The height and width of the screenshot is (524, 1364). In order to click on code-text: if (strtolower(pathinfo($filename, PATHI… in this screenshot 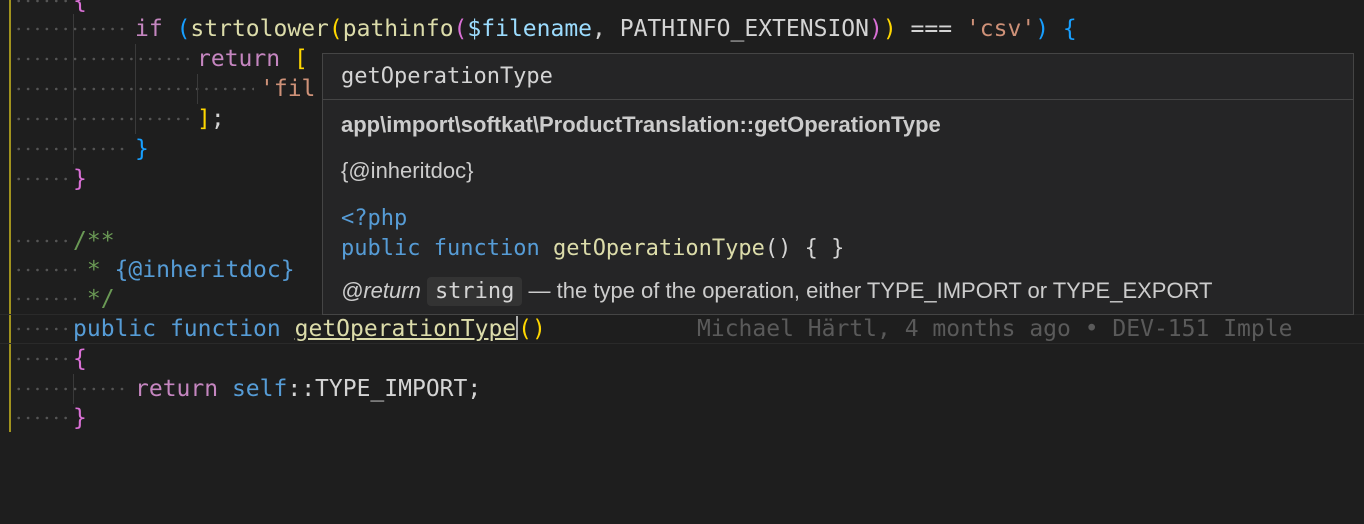, I will do `click(606, 29)`.